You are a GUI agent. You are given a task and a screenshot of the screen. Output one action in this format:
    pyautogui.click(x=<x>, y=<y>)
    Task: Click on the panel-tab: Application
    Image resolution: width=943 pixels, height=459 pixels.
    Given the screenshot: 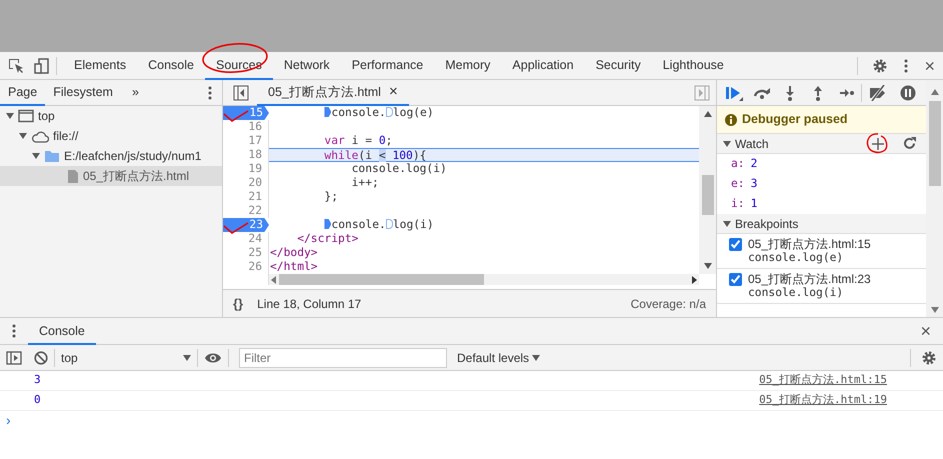 What is the action you would take?
    pyautogui.click(x=543, y=66)
    